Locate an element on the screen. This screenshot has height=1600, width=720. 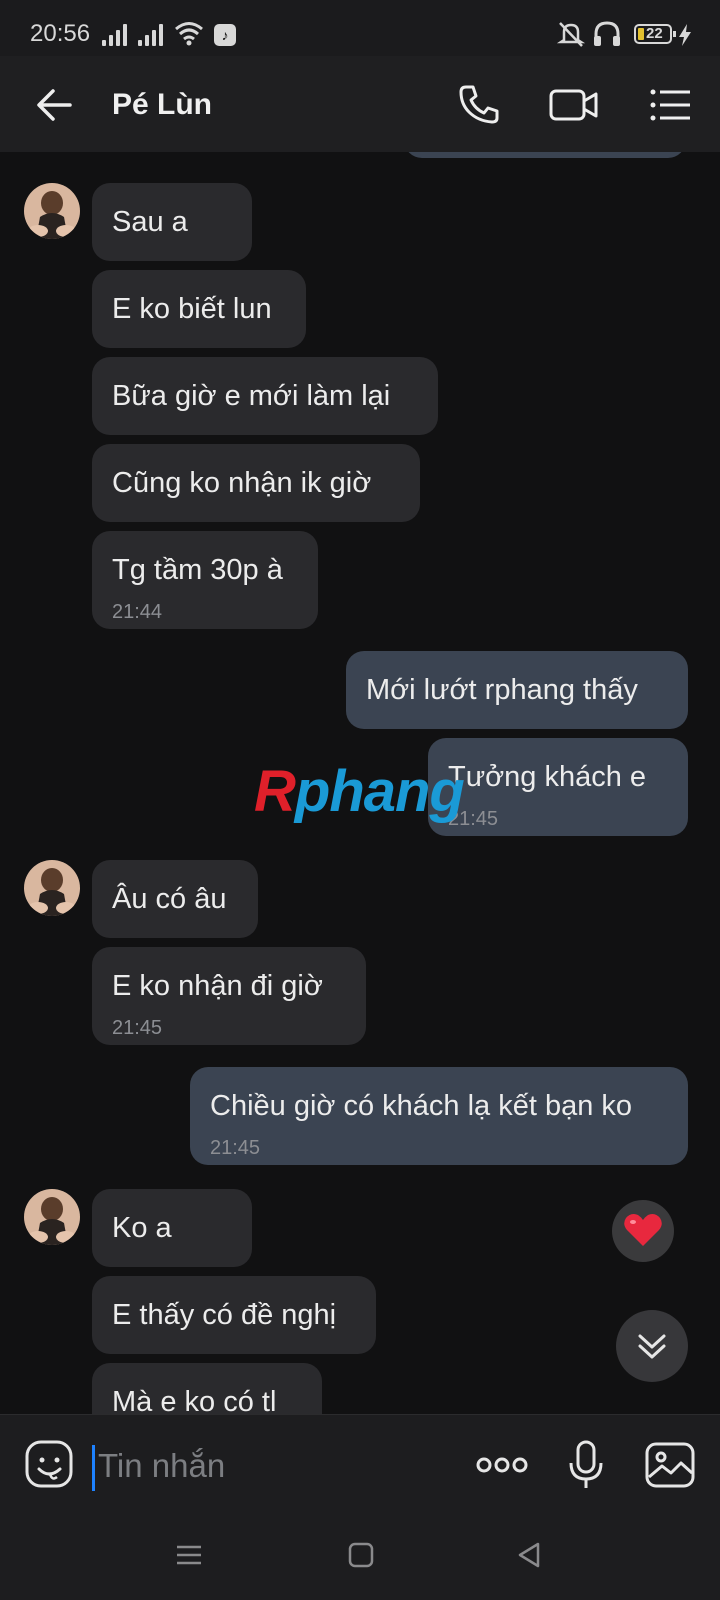
battery-icon: 22 is located at coordinates (655, 34).